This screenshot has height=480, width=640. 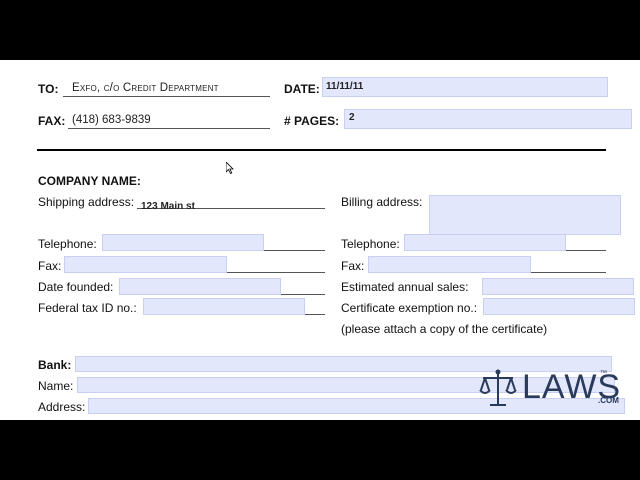 What do you see at coordinates (558, 286) in the screenshot?
I see `estimated-sales-field` at bounding box center [558, 286].